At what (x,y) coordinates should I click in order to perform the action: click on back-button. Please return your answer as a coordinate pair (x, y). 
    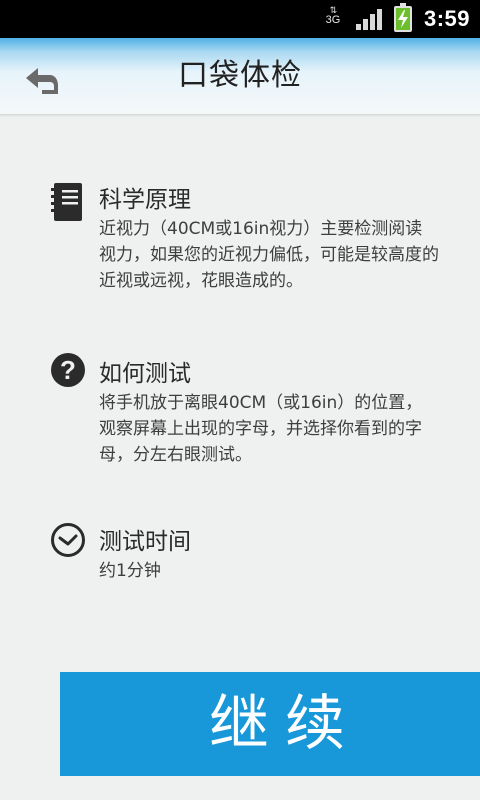
    Looking at the image, I should click on (42, 80).